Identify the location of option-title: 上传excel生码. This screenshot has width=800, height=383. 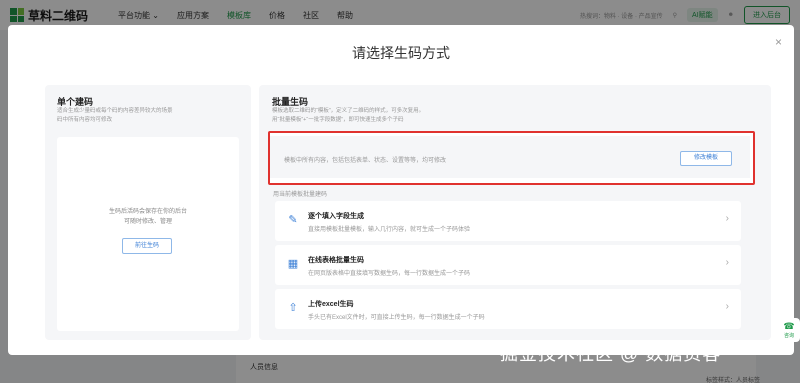
(331, 304).